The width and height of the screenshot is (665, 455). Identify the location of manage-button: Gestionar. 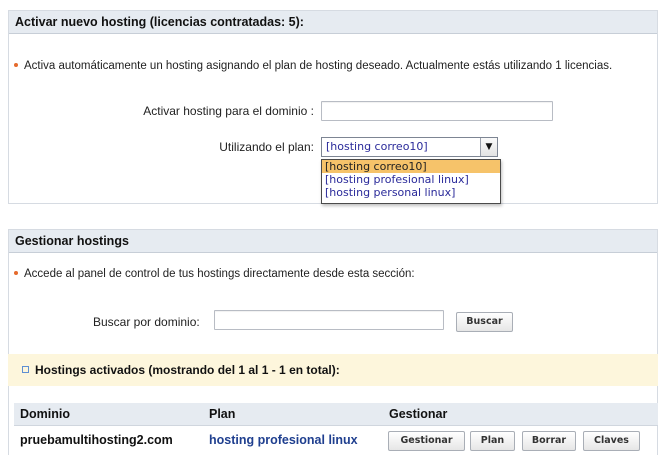
(426, 441).